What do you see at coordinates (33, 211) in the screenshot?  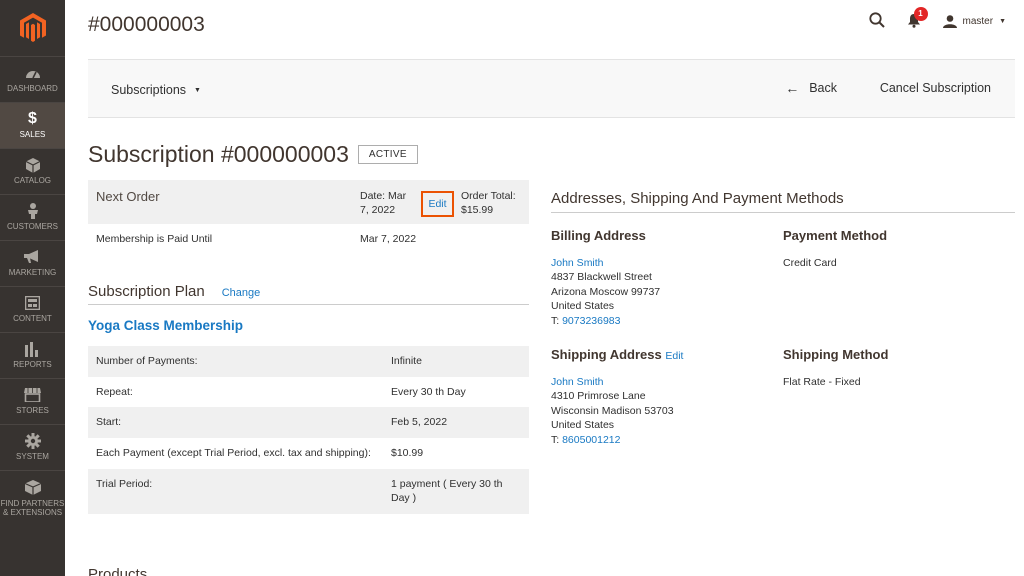 I see `person-icon` at bounding box center [33, 211].